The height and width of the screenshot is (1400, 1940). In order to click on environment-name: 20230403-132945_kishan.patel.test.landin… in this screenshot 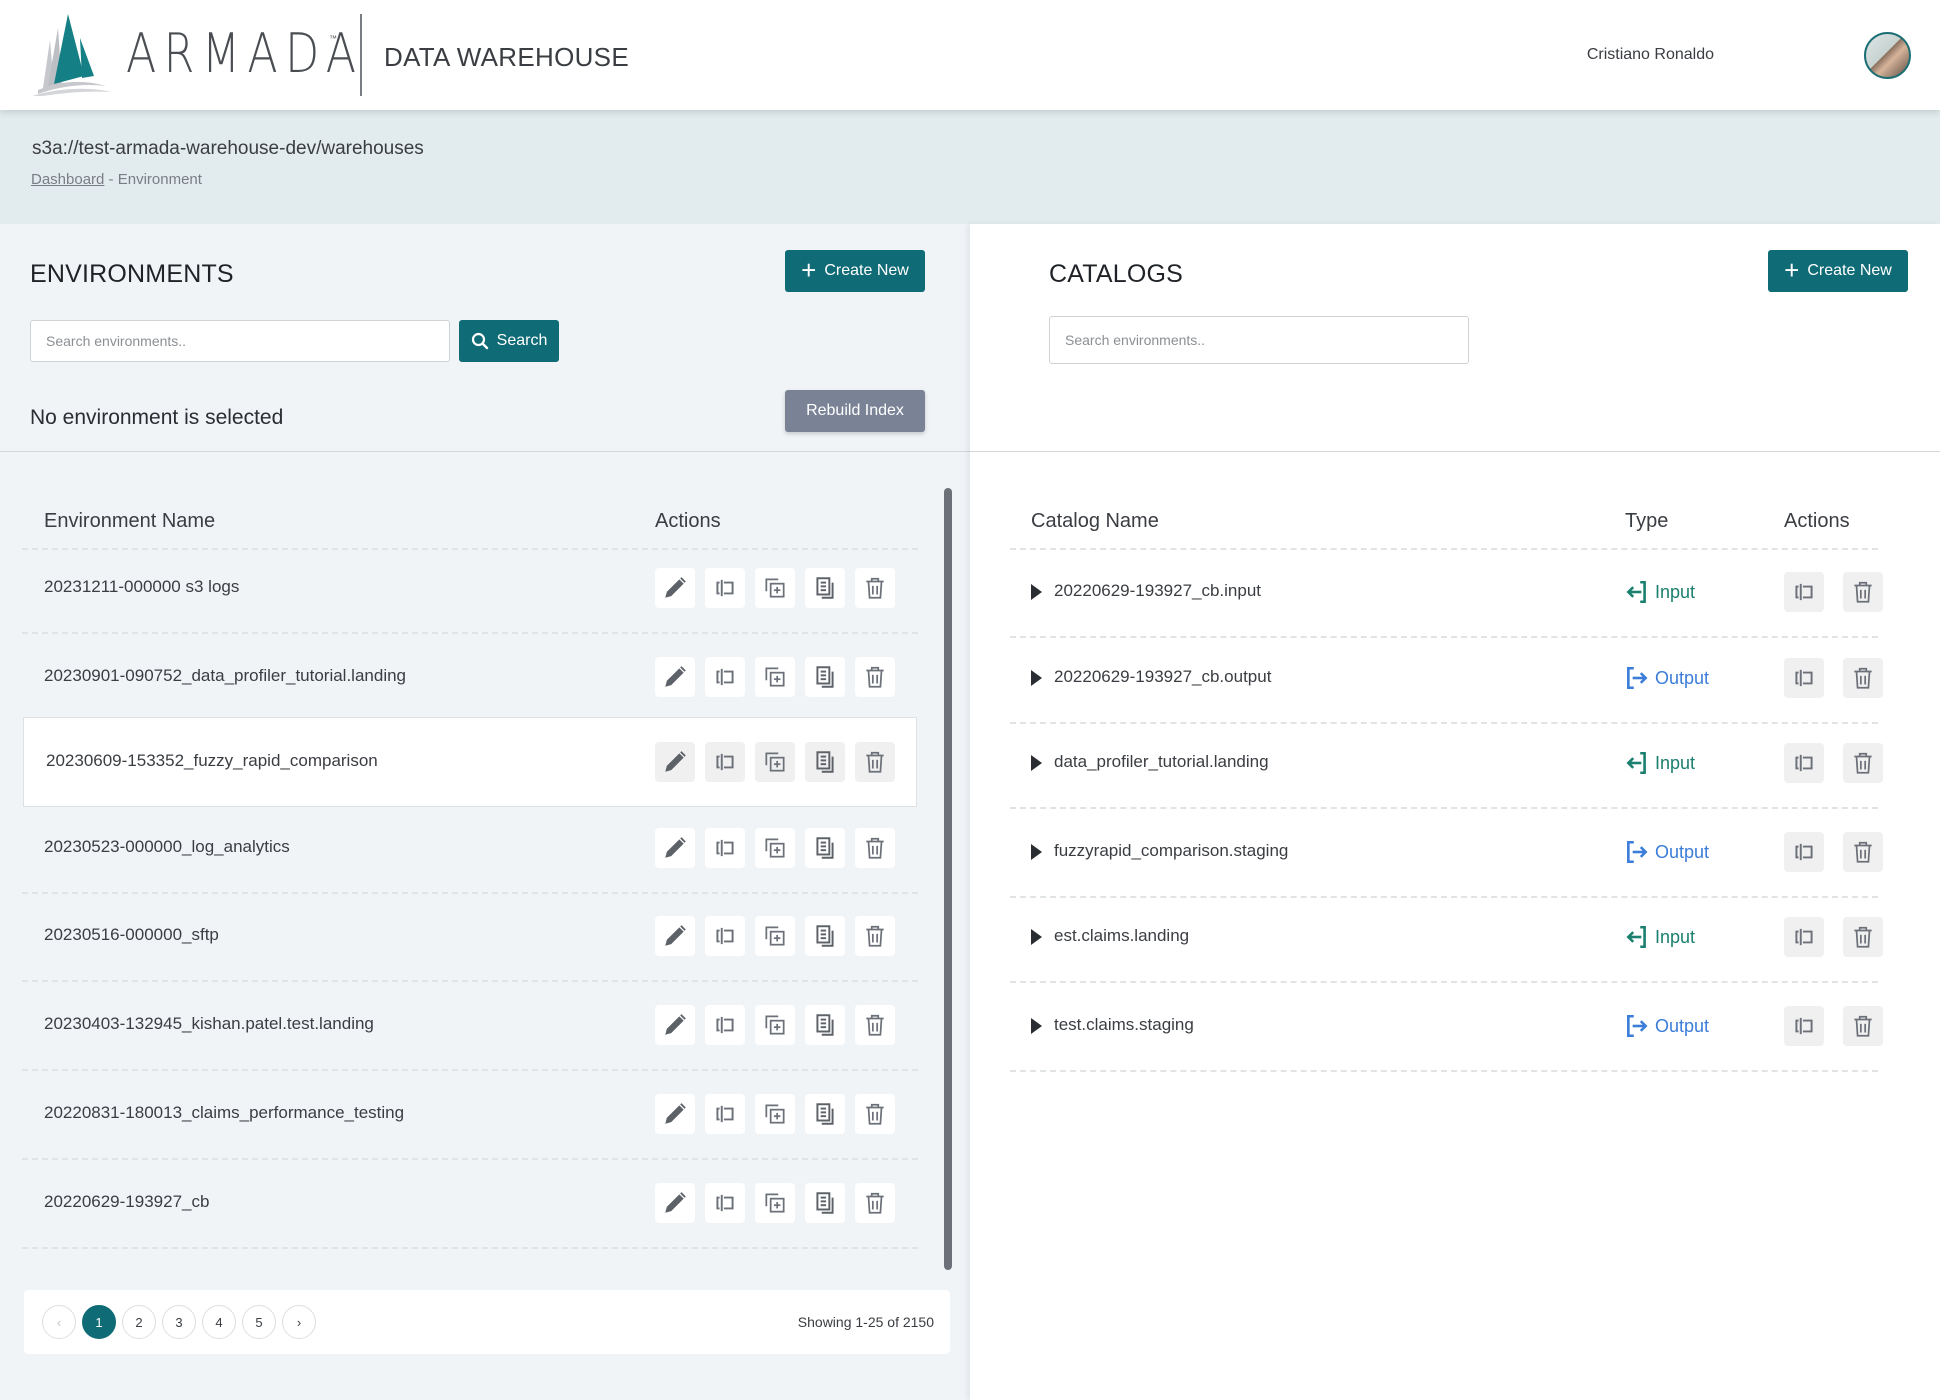, I will do `click(209, 1024)`.